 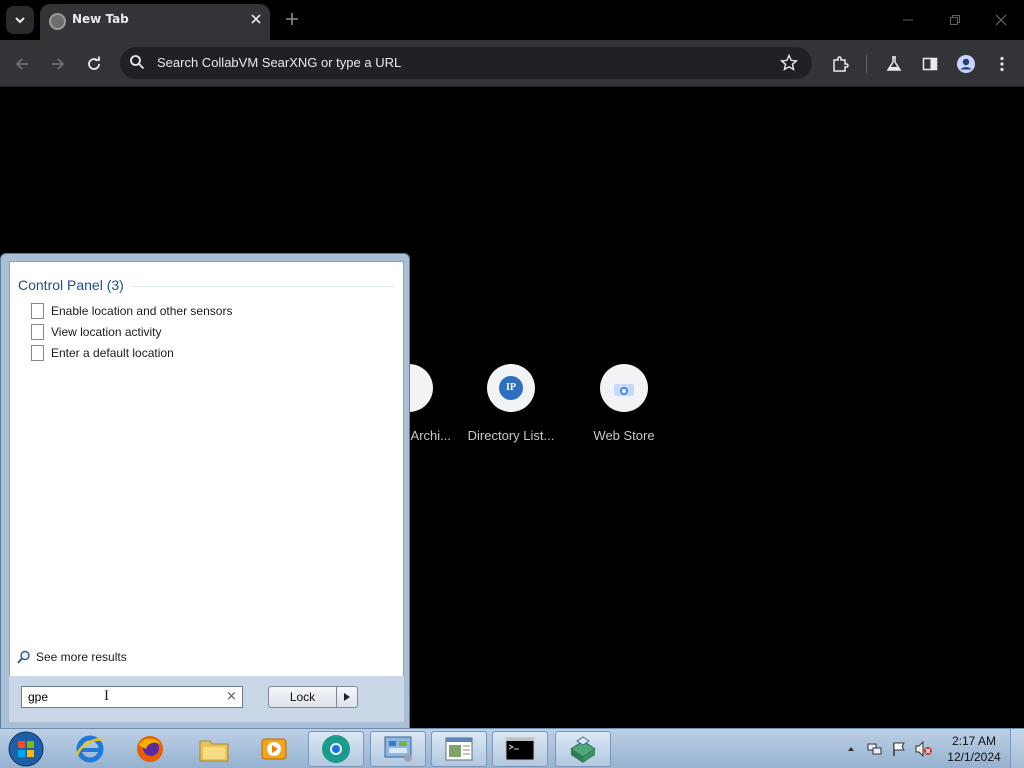 What do you see at coordinates (112, 353) in the screenshot?
I see `result-label: Enter a default location` at bounding box center [112, 353].